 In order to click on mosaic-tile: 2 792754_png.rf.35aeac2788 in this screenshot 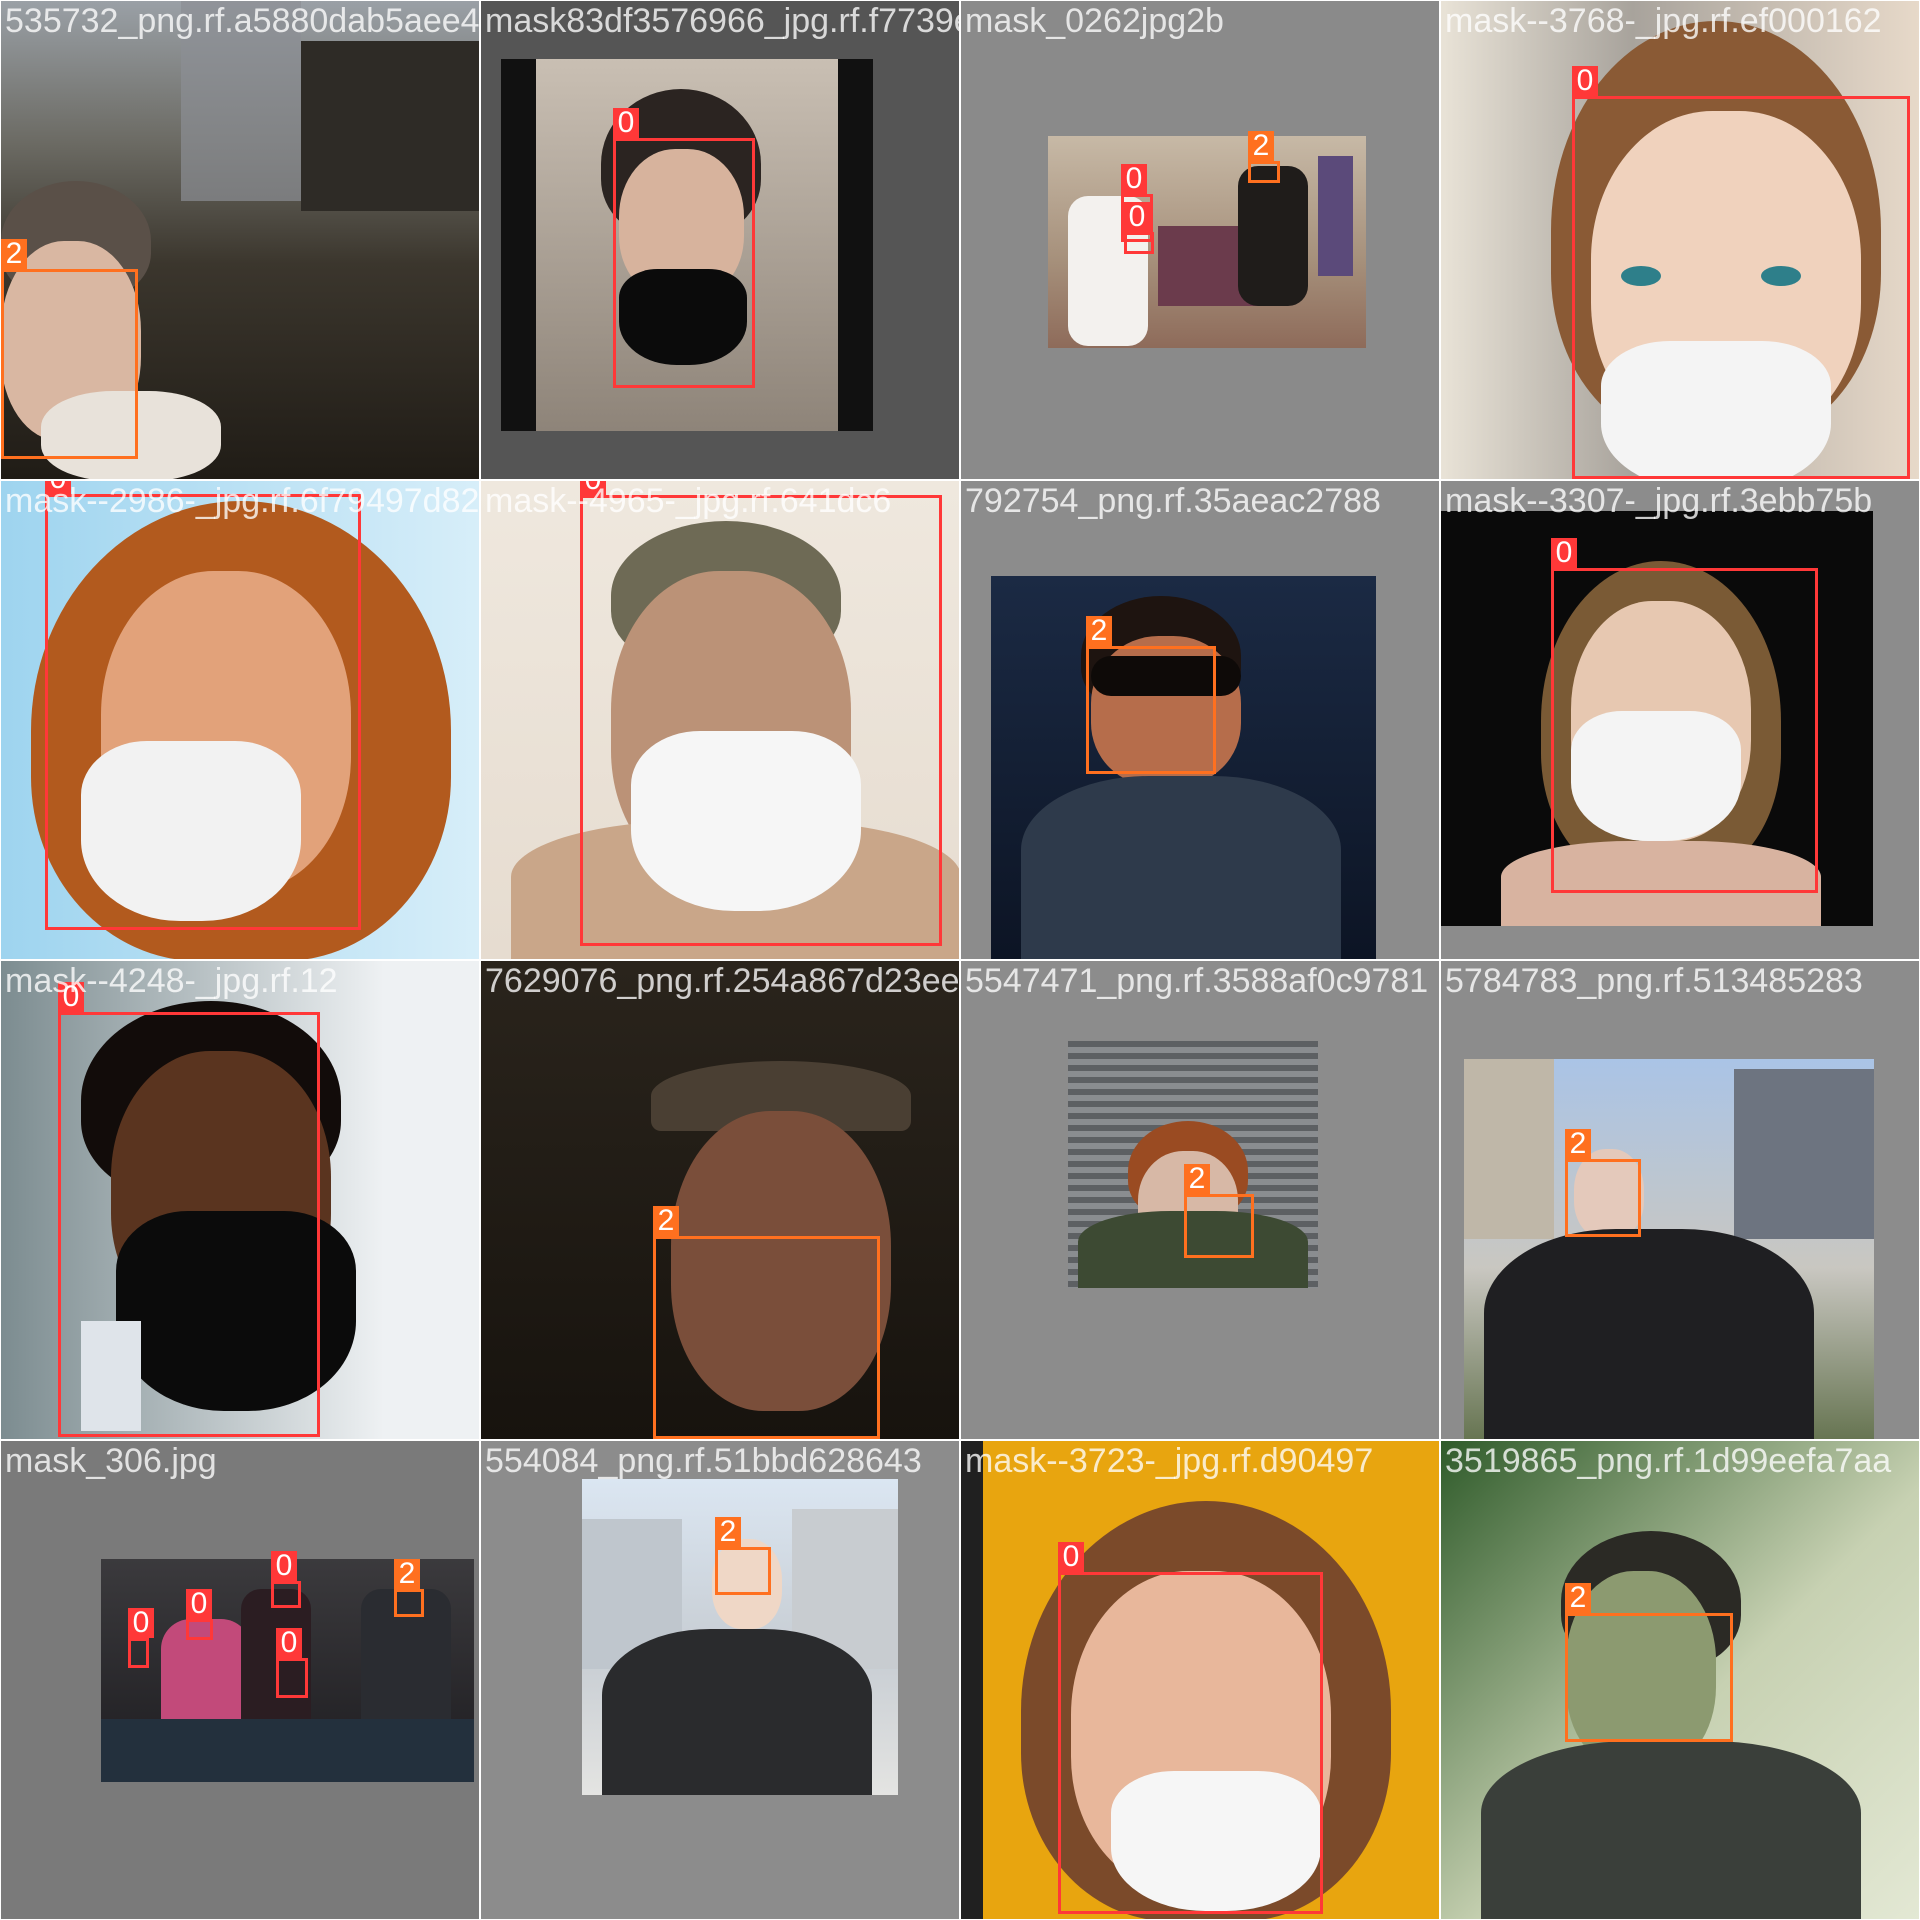, I will do `click(1200, 720)`.